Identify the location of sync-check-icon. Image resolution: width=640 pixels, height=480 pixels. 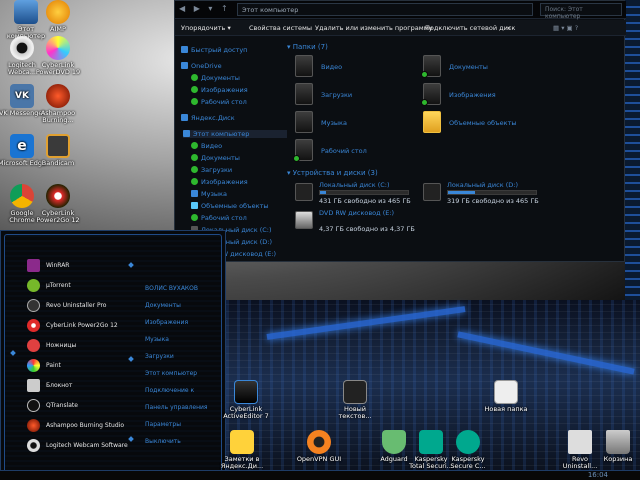
(424, 74).